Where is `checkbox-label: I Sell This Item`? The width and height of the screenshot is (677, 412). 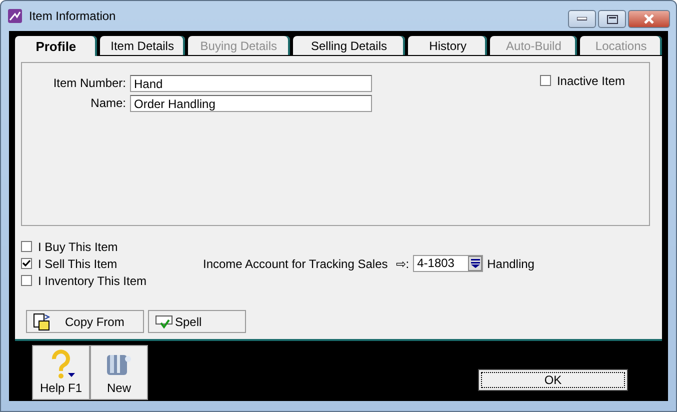
checkbox-label: I Sell This Item is located at coordinates (78, 263).